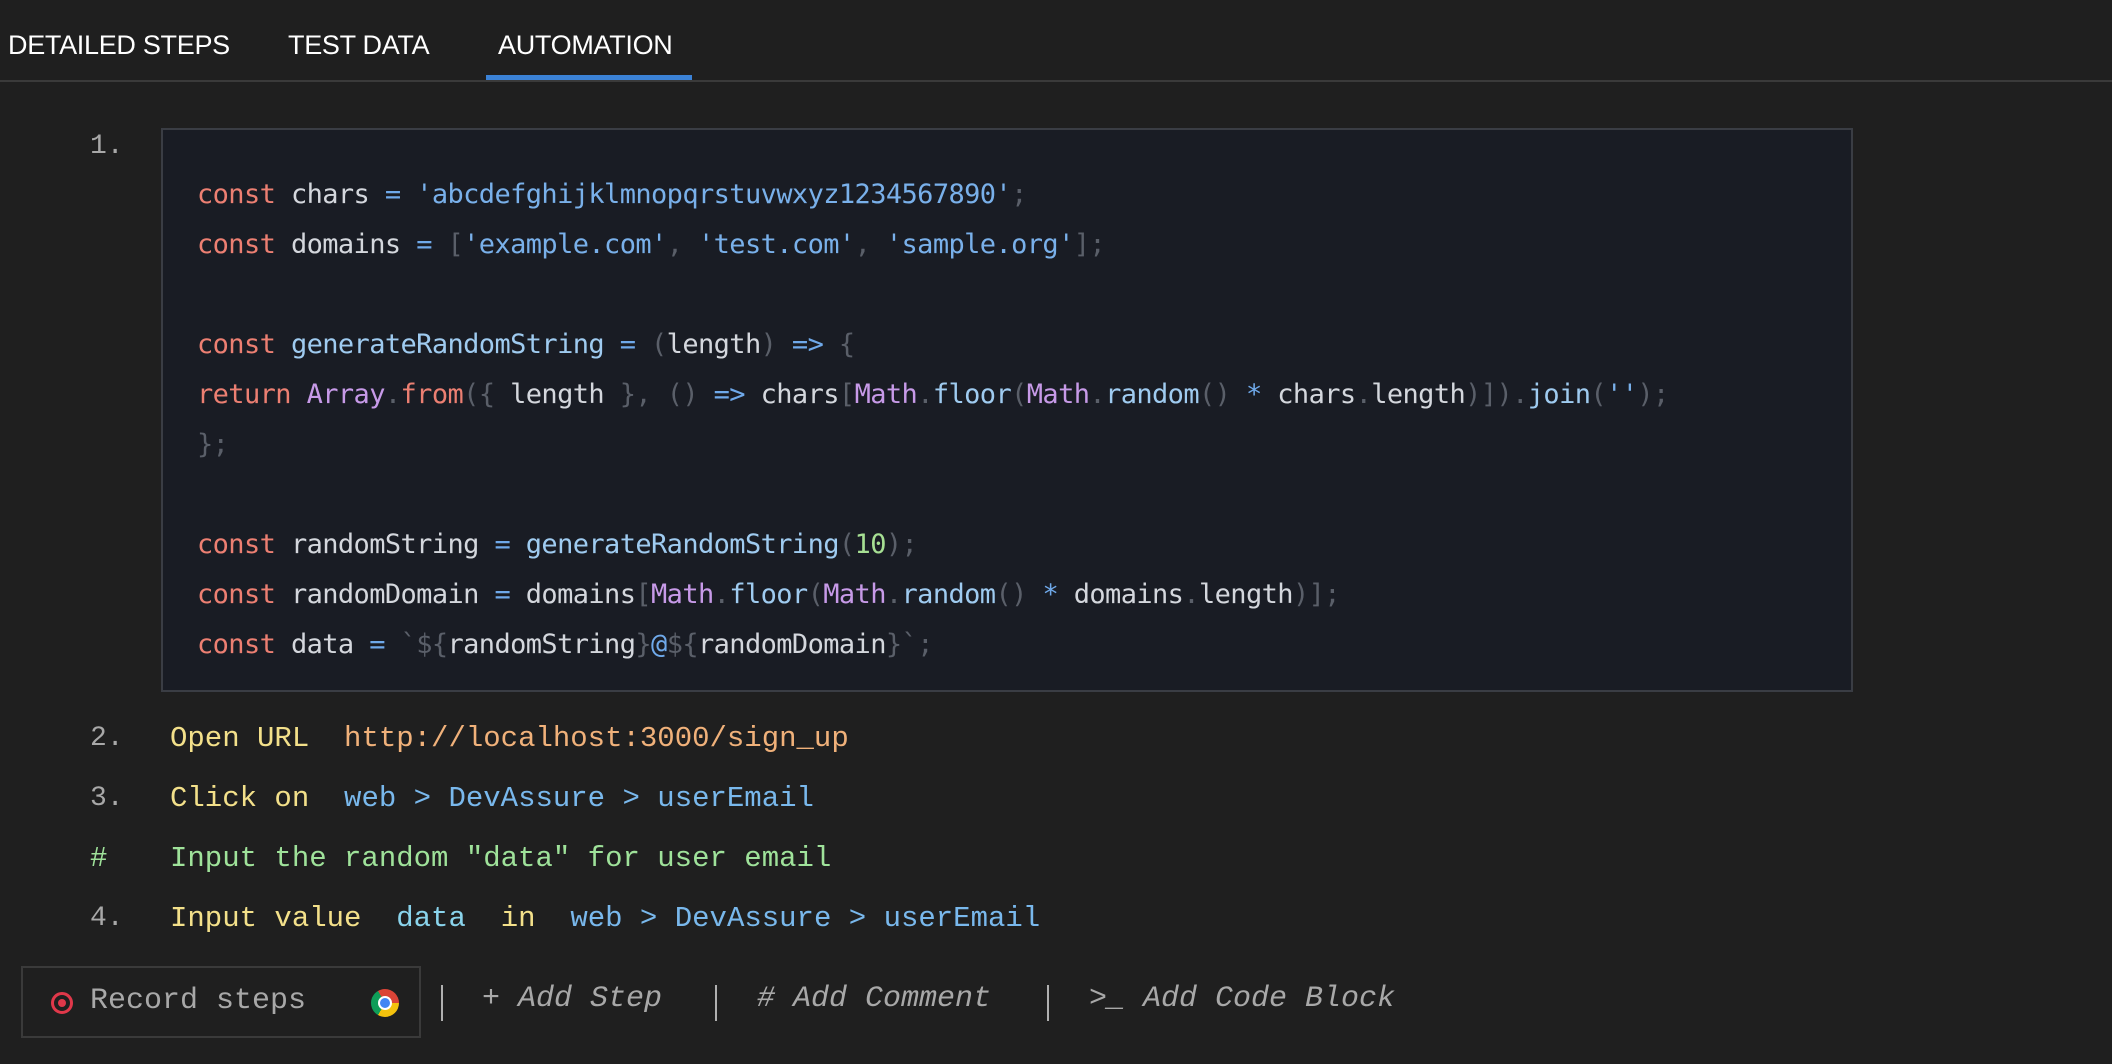 The height and width of the screenshot is (1064, 2112). What do you see at coordinates (874, 999) in the screenshot?
I see `add-comment-button: # Add Comment` at bounding box center [874, 999].